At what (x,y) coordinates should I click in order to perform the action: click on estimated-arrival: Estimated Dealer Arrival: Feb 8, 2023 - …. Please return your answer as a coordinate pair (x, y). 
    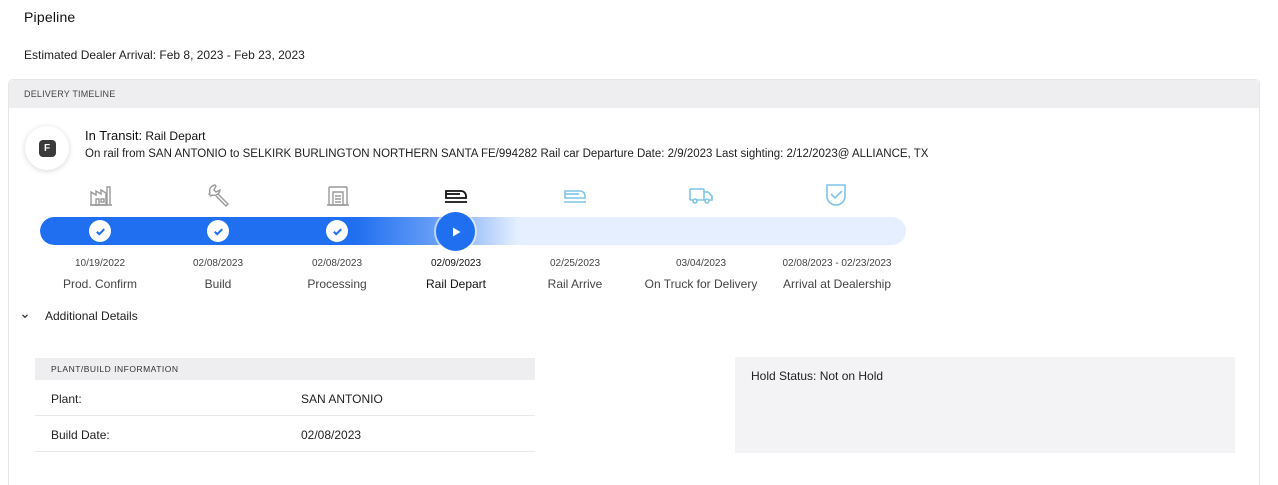
    Looking at the image, I should click on (164, 55).